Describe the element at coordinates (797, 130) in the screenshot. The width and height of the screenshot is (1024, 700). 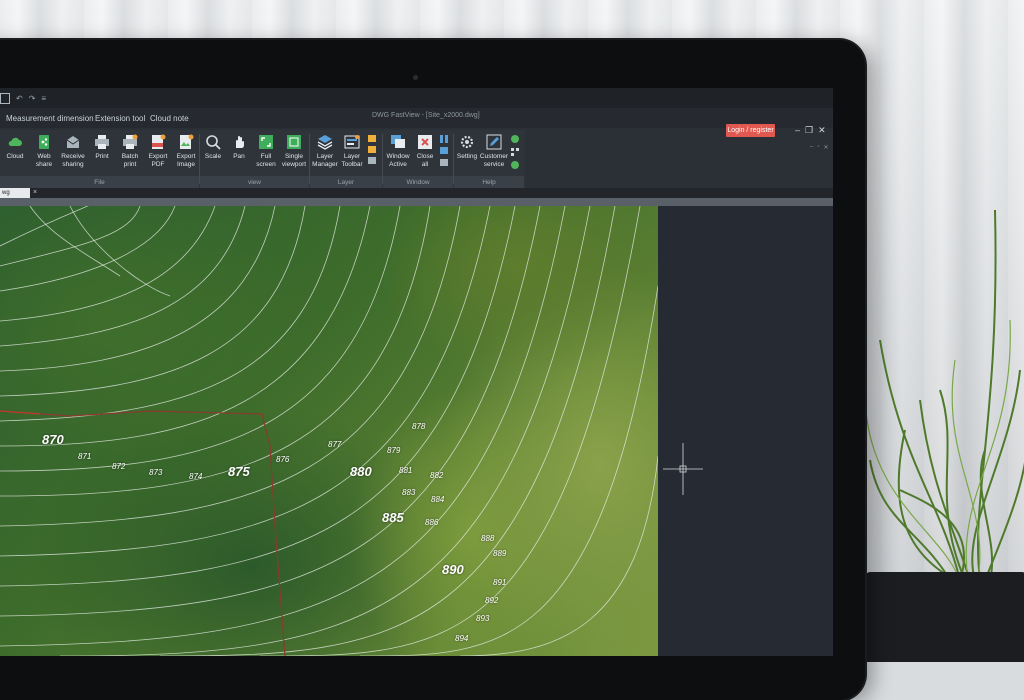
I see `minimize-icon: –` at that location.